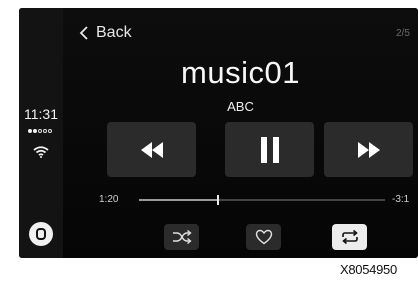 The width and height of the screenshot is (418, 286). I want to click on progress-thumb, so click(217, 200).